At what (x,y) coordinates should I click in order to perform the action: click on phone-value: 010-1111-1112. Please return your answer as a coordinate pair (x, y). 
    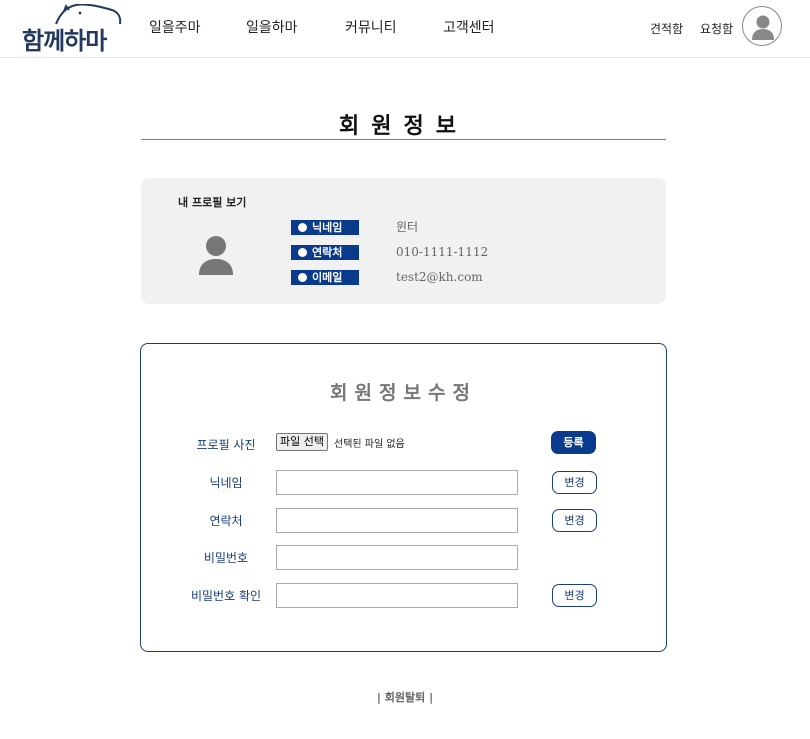
    Looking at the image, I should click on (442, 252).